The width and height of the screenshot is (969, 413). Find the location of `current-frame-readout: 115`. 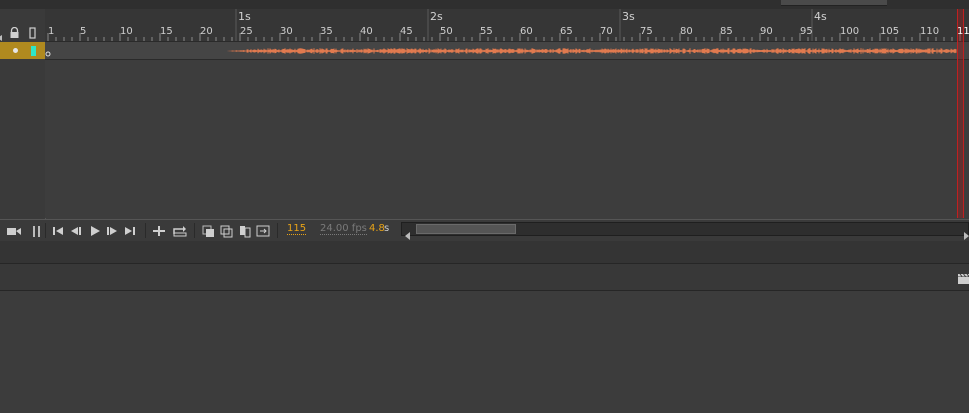

current-frame-readout: 115 is located at coordinates (297, 229).